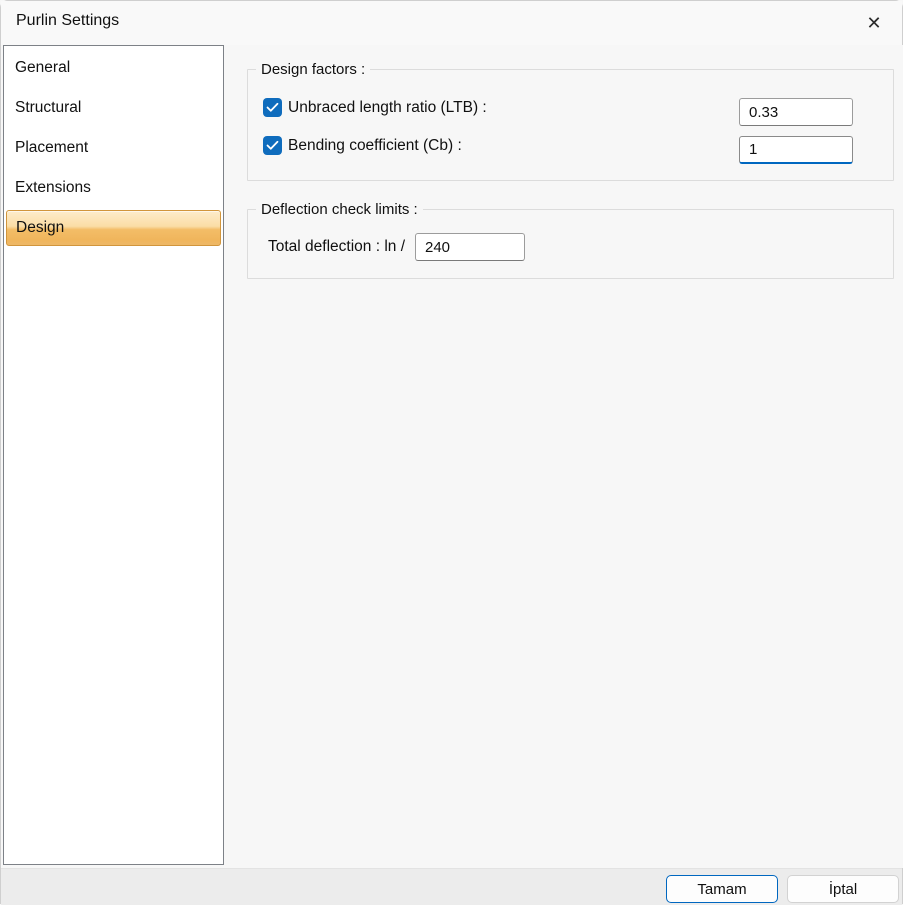 This screenshot has height=905, width=903. Describe the element at coordinates (843, 889) in the screenshot. I see `cancel-button: İptal` at that location.